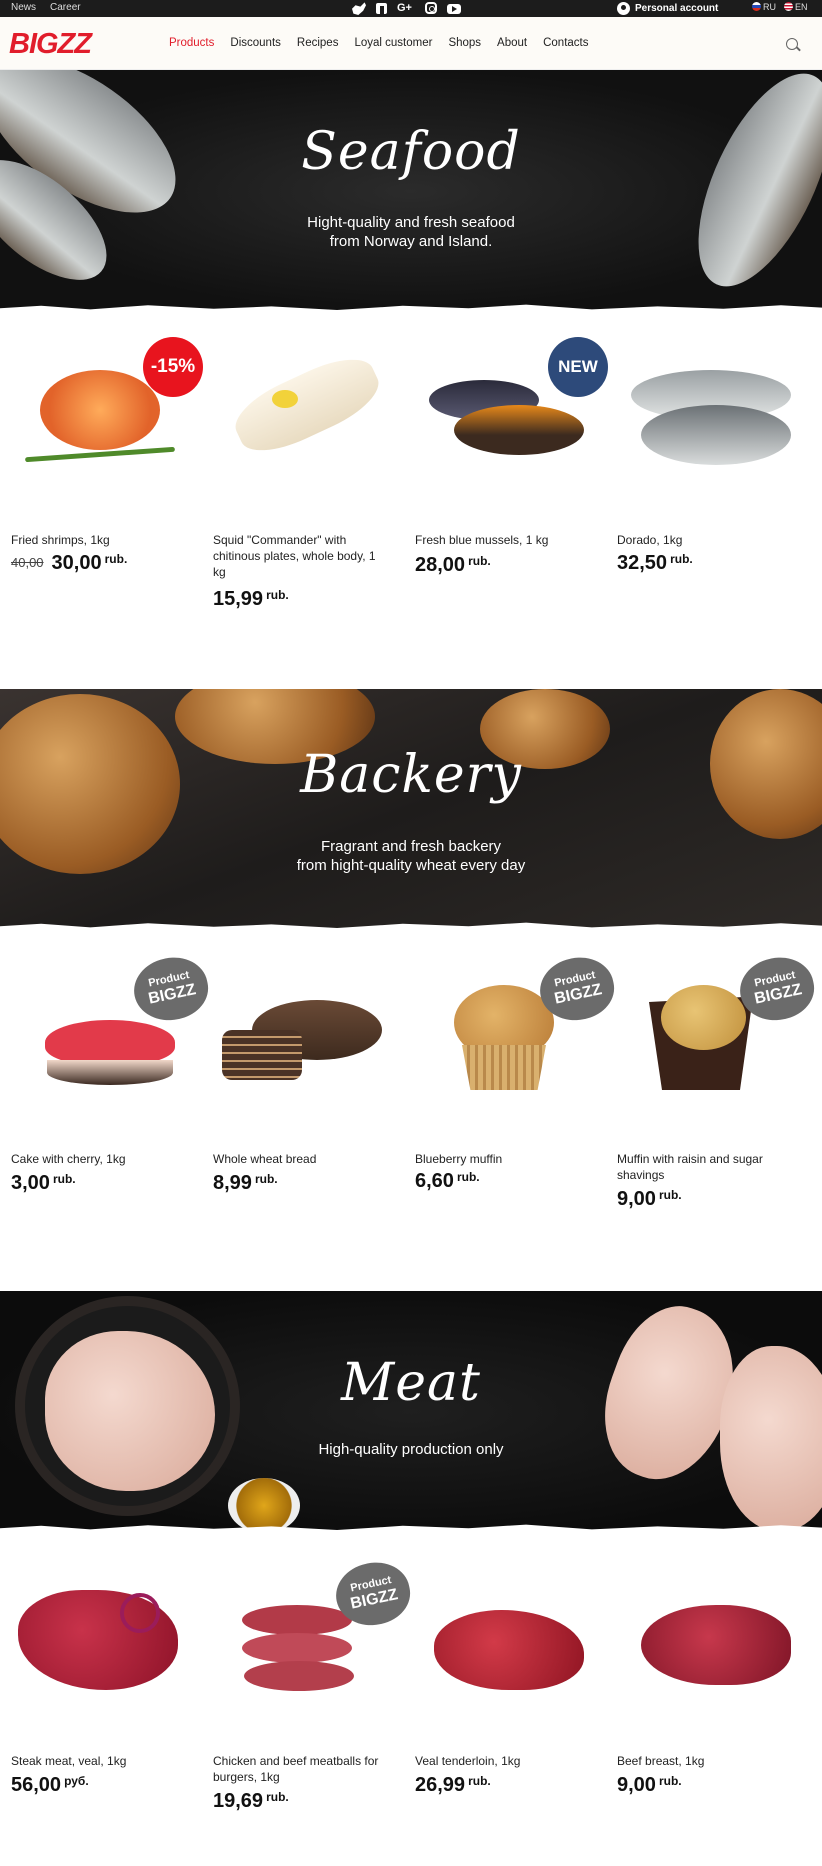 The height and width of the screenshot is (1866, 822). I want to click on product-price: 6,60 rub., so click(447, 1181).